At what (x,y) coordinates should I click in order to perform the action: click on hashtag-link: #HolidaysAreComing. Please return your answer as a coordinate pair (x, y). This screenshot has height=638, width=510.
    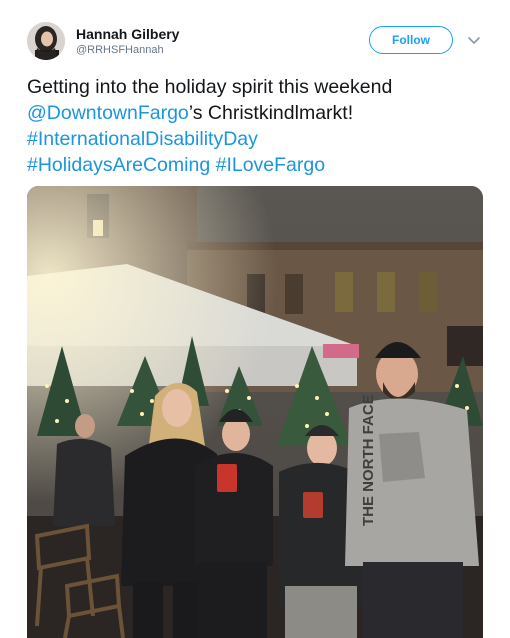
    Looking at the image, I should click on (118, 165).